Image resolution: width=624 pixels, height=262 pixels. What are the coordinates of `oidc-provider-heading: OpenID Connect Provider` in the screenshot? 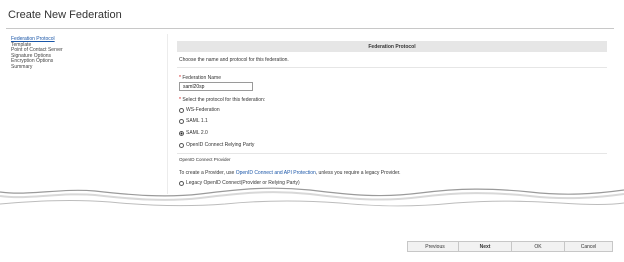 It's located at (205, 159).